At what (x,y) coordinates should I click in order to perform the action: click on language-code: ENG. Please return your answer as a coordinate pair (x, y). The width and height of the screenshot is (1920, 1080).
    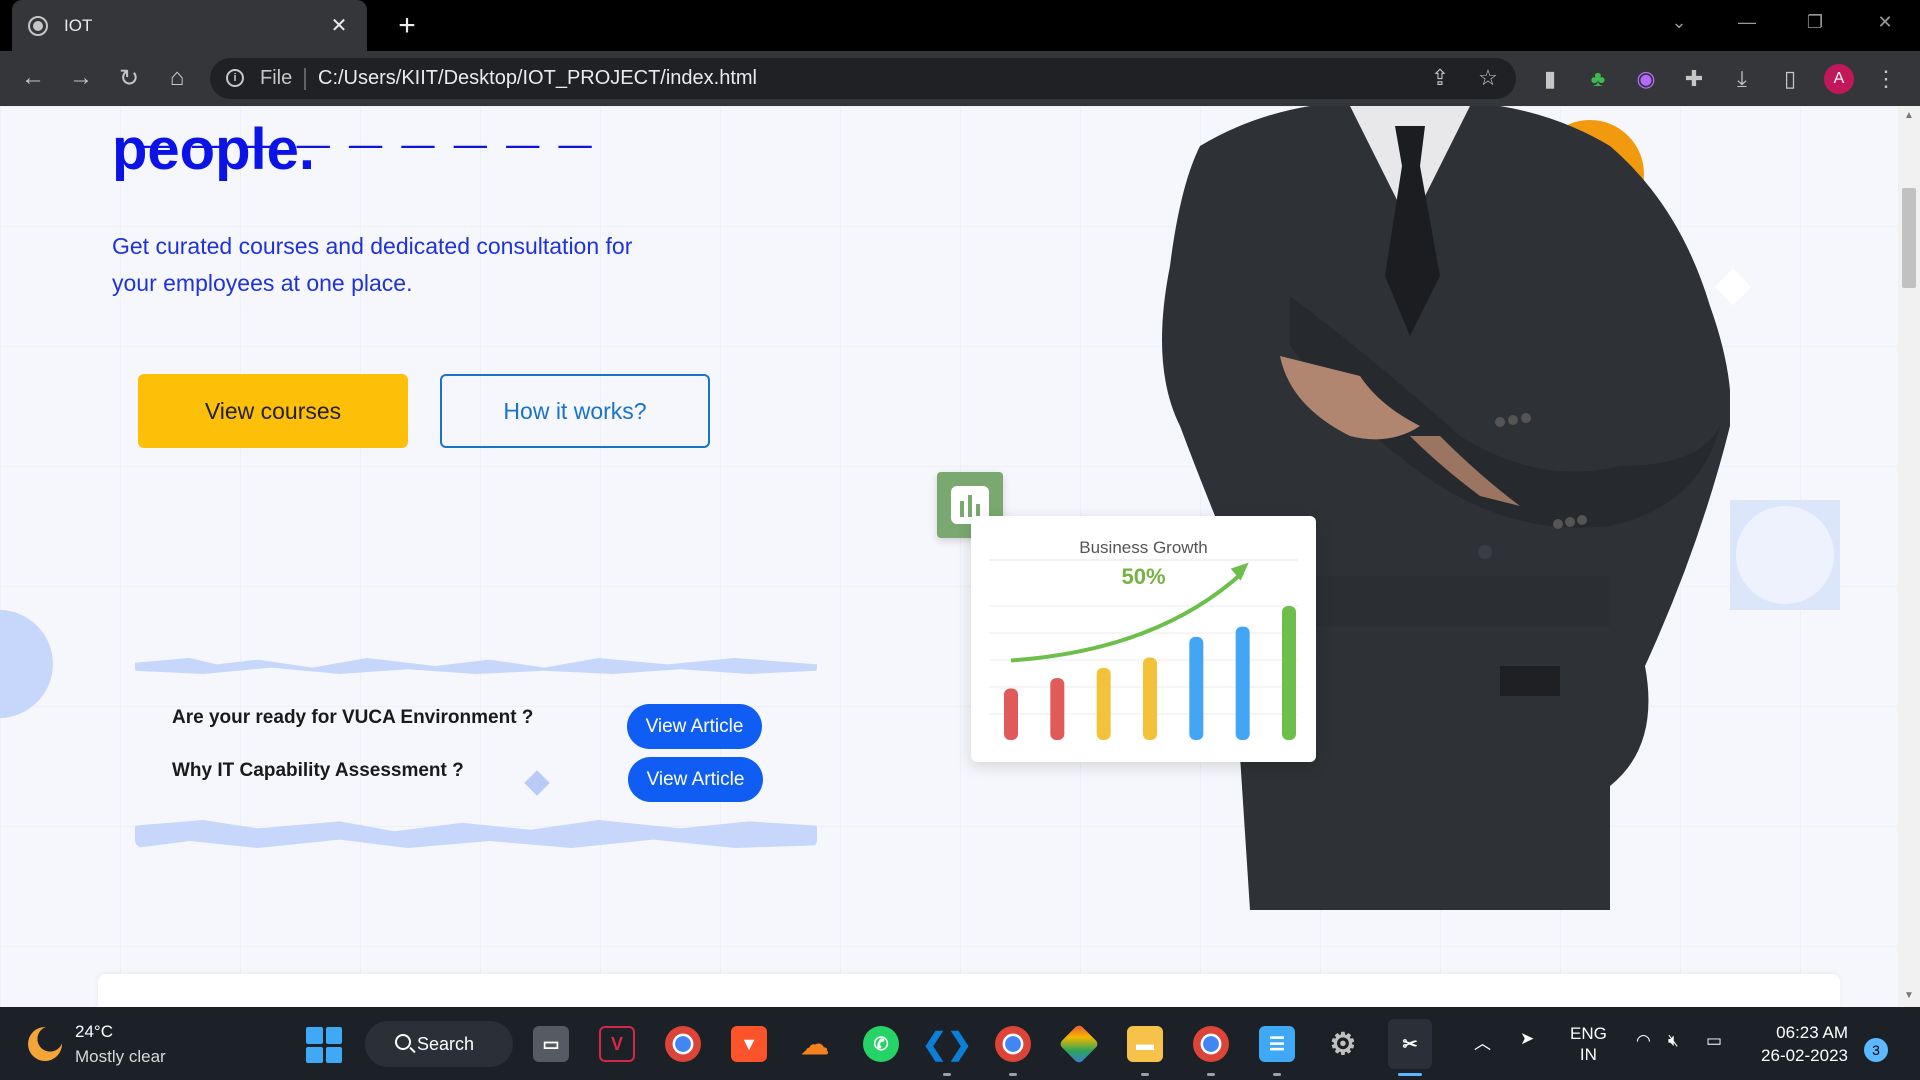
    Looking at the image, I should click on (1588, 1033).